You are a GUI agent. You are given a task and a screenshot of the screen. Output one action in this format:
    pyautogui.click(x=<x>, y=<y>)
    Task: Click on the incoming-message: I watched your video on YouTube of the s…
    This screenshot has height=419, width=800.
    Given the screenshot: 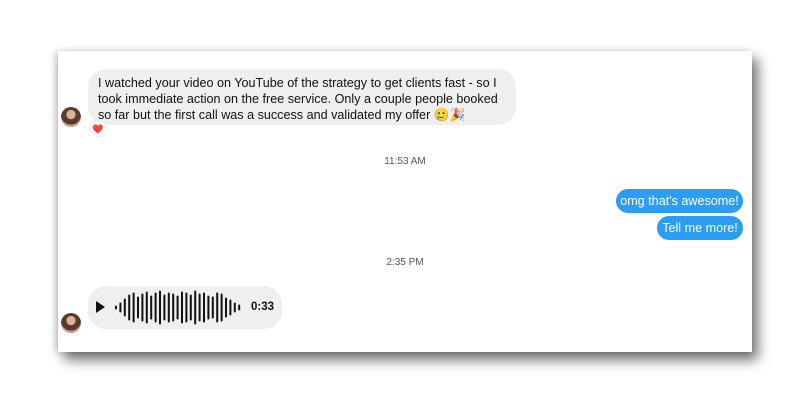 What is the action you would take?
    pyautogui.click(x=302, y=97)
    